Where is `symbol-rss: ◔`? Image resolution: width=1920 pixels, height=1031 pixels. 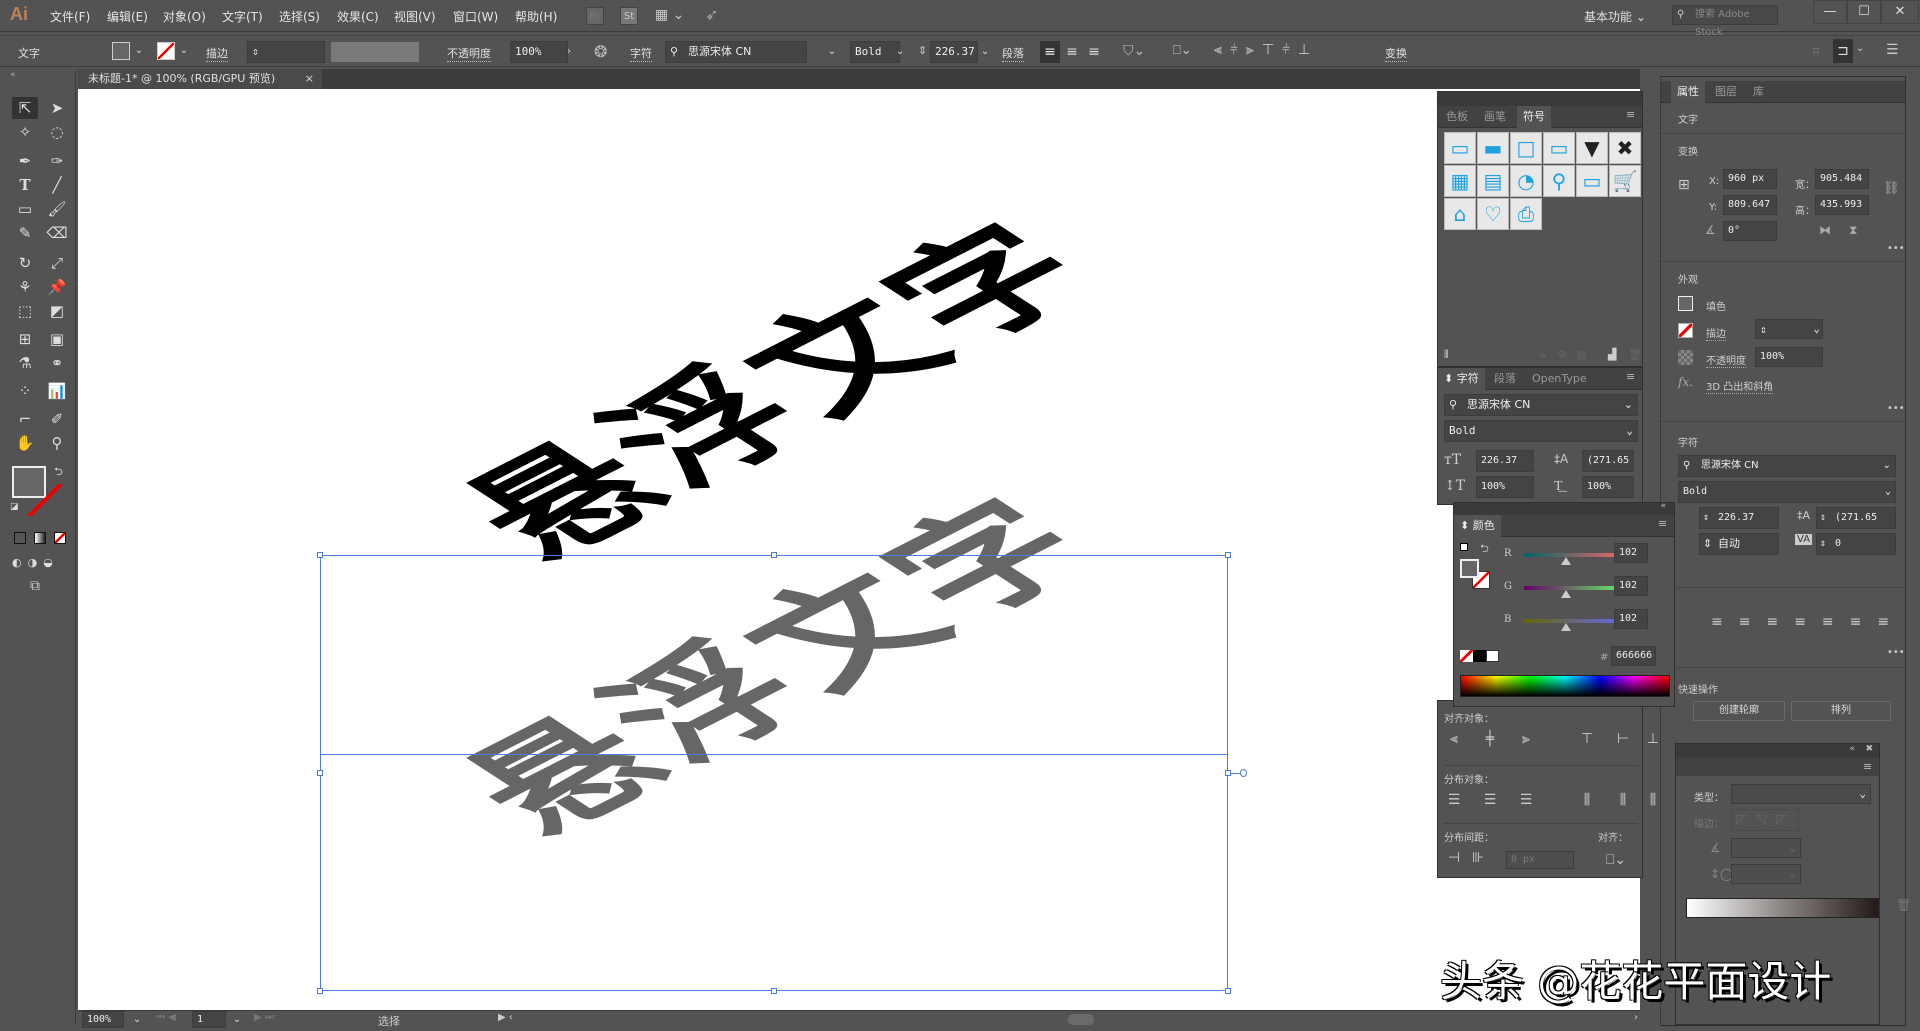
symbol-rss: ◔ is located at coordinates (1526, 181).